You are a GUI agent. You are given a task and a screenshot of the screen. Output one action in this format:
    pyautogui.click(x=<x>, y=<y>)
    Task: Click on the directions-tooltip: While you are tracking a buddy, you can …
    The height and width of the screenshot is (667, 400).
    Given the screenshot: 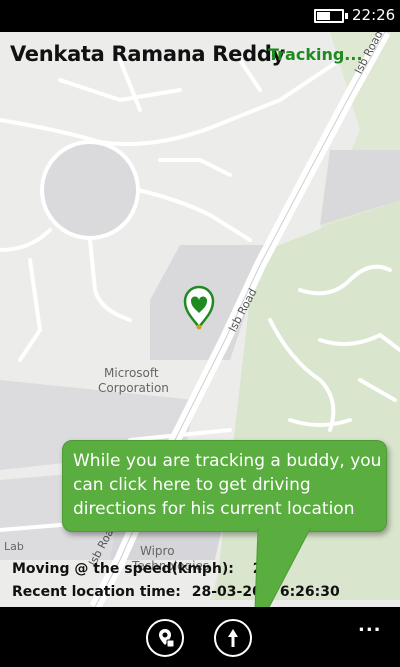 What is the action you would take?
    pyautogui.click(x=224, y=486)
    